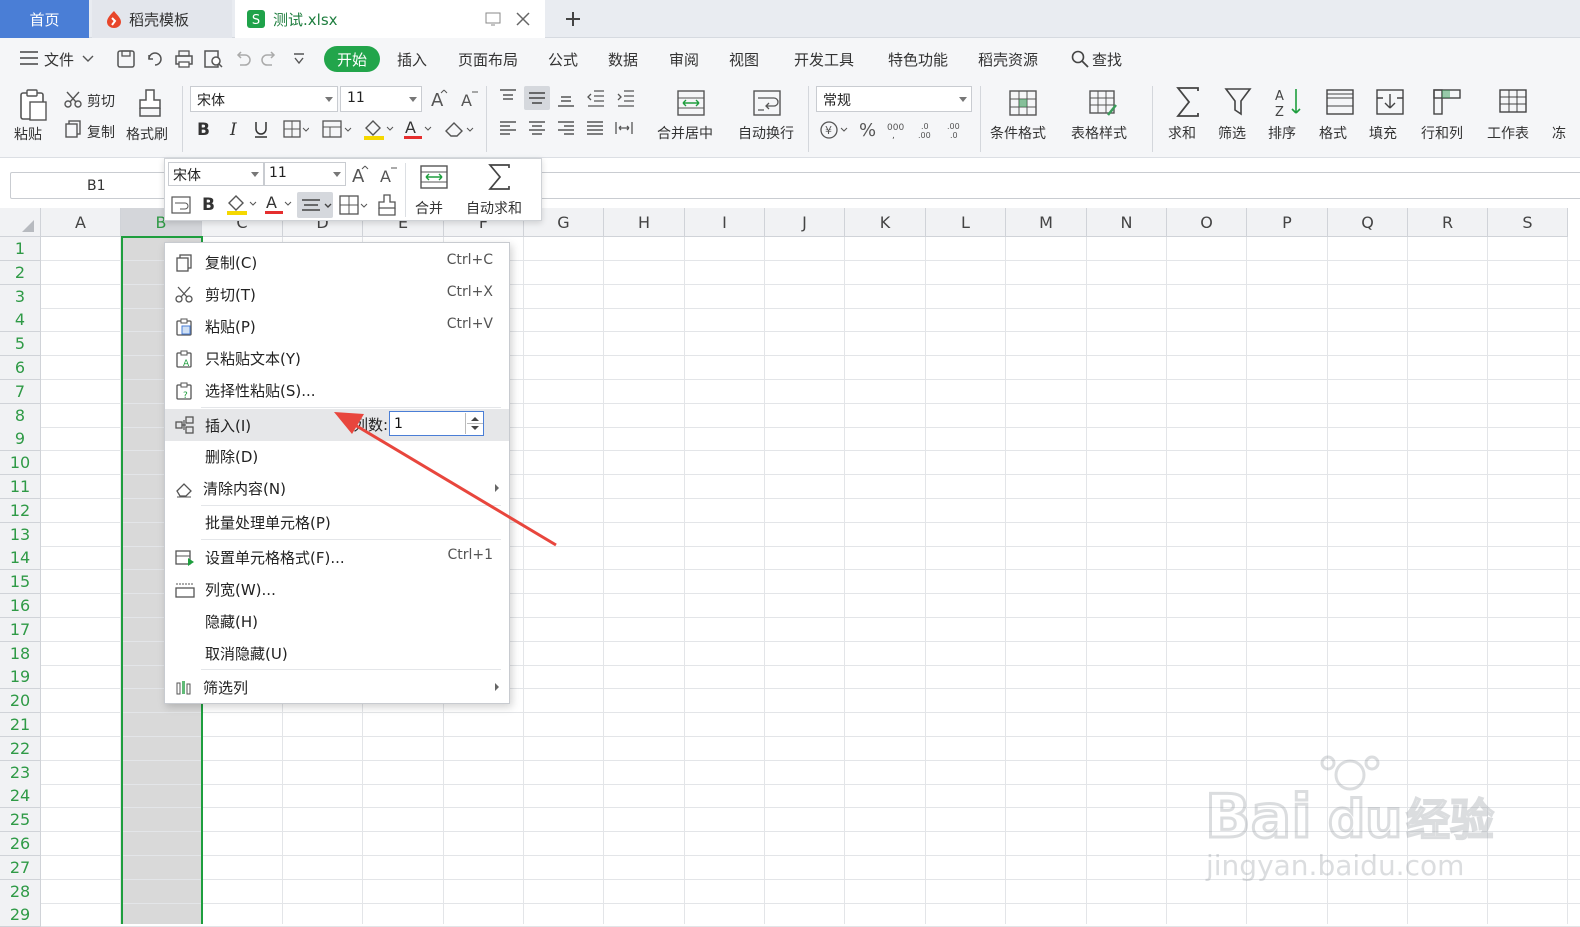  What do you see at coordinates (101, 101) in the screenshot?
I see `cut-button: 剪切` at bounding box center [101, 101].